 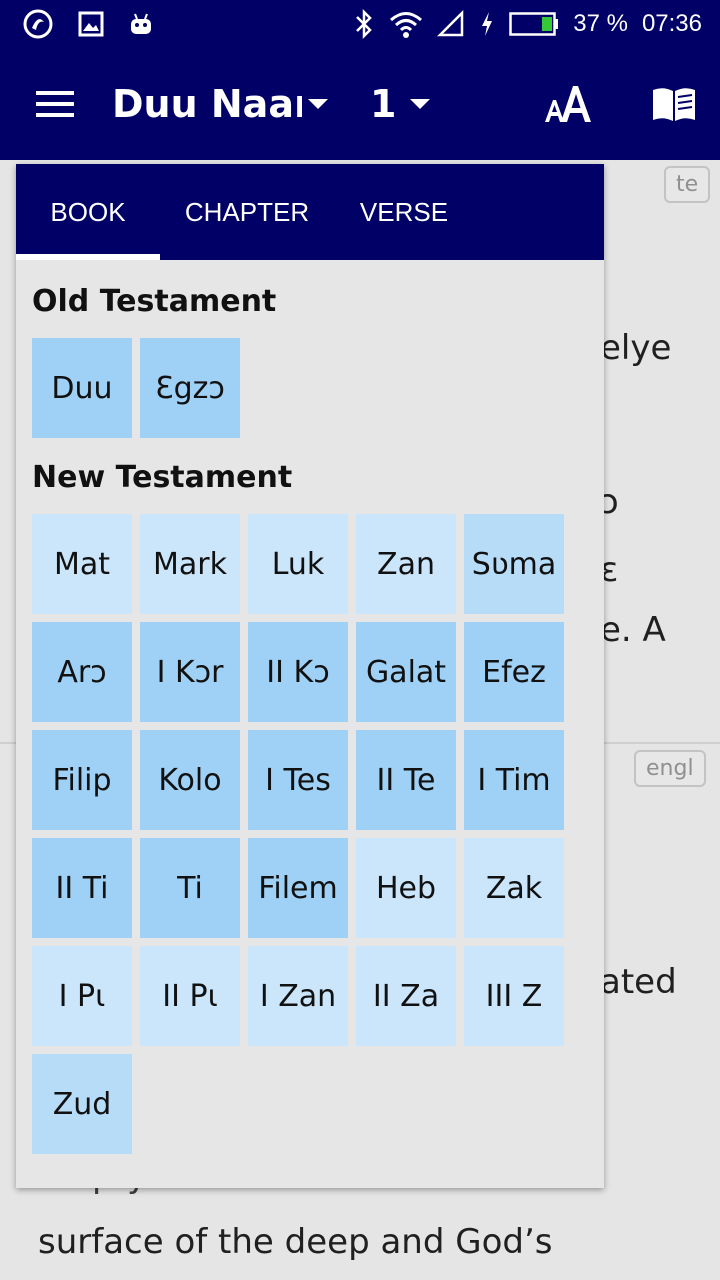 What do you see at coordinates (190, 888) in the screenshot?
I see `book-tile: Ti` at bounding box center [190, 888].